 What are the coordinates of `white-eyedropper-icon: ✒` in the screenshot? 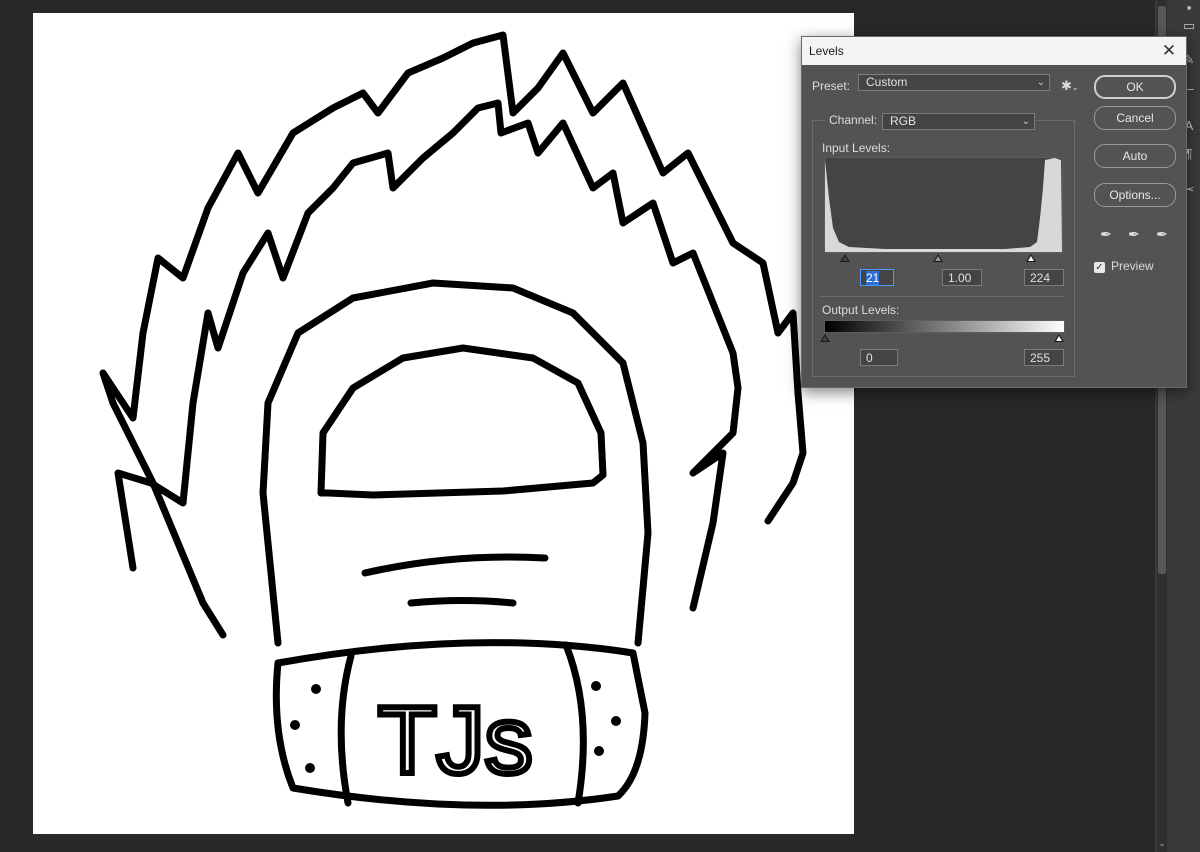 It's located at (1162, 234).